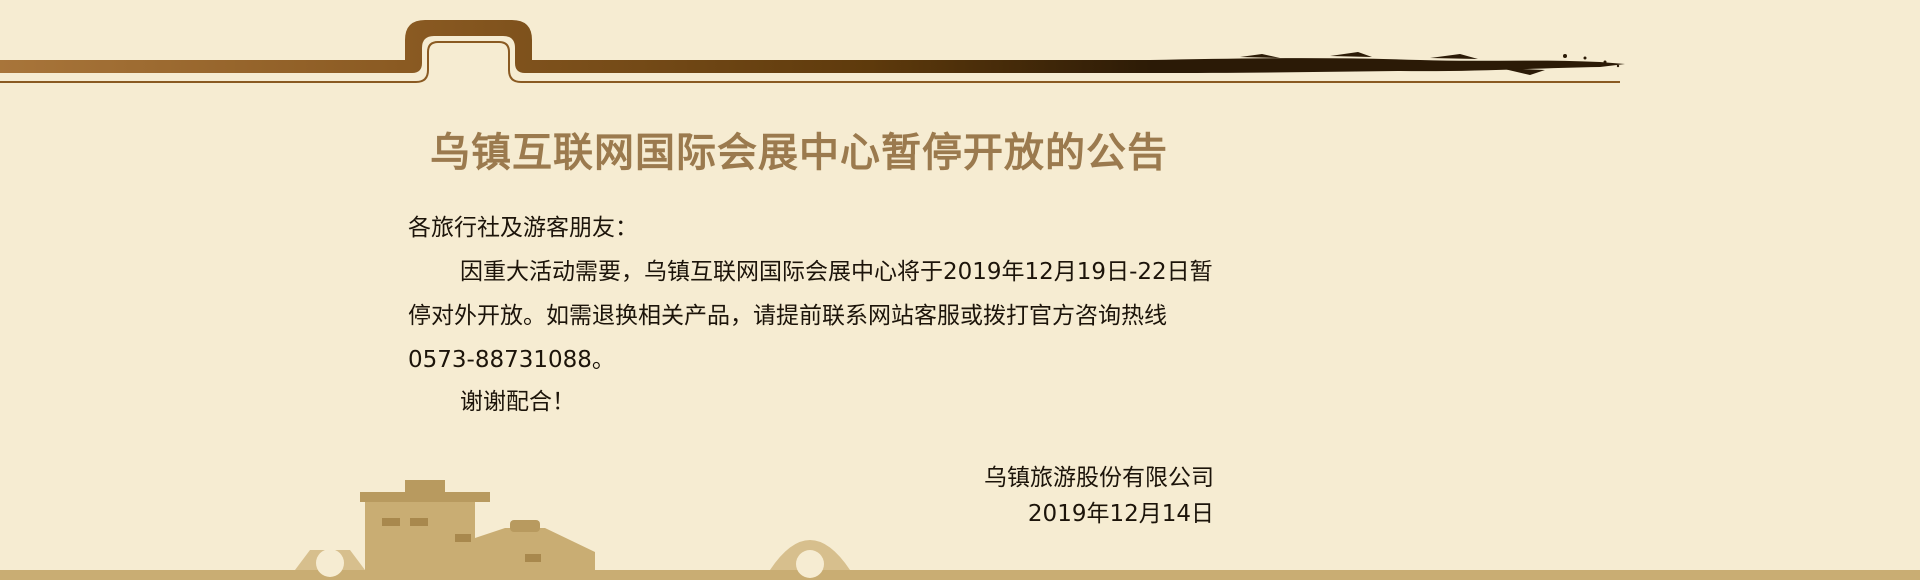 The height and width of the screenshot is (580, 1920). Describe the element at coordinates (523, 228) in the screenshot. I see `notice-greeting: 各旅行社及游客朋友：` at that location.